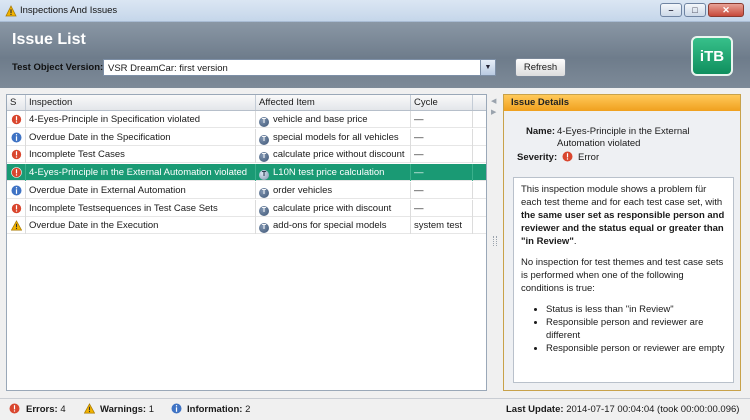 The height and width of the screenshot is (420, 750). Describe the element at coordinates (535, 409) in the screenshot. I see `last-update-label: Last Update:` at that location.